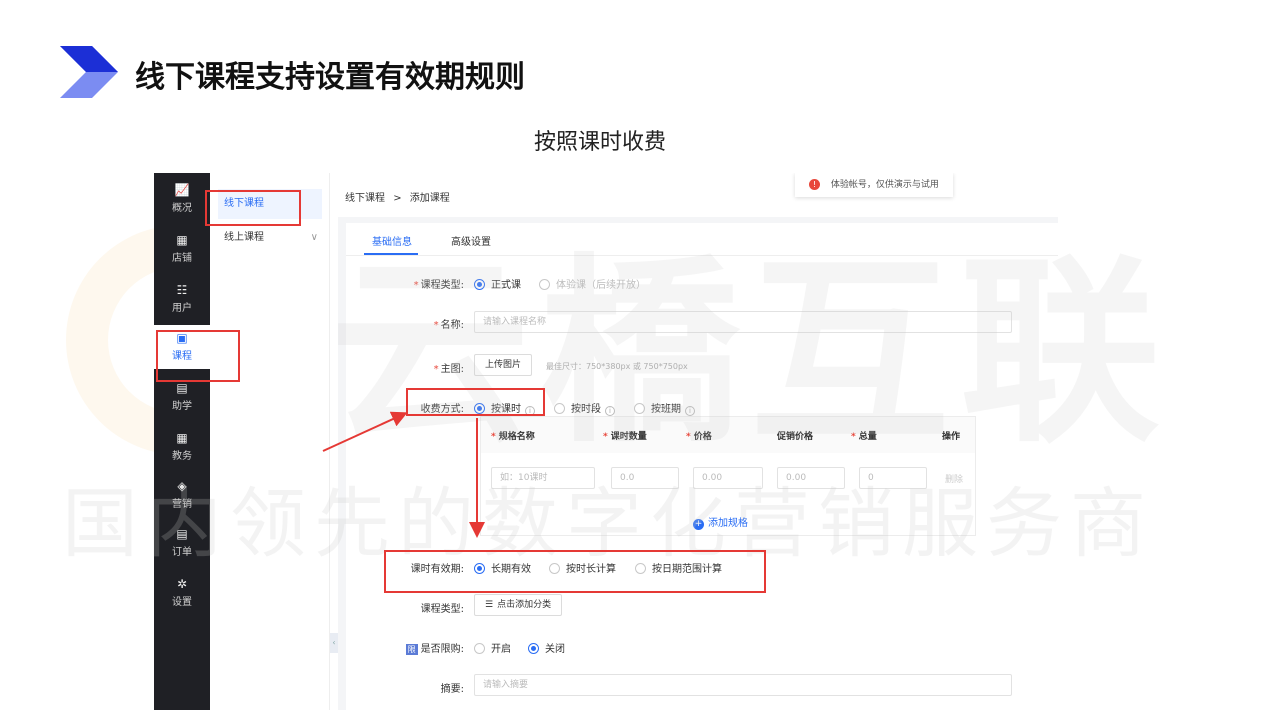 The image size is (1280, 720). I want to click on total-input: 0, so click(893, 478).